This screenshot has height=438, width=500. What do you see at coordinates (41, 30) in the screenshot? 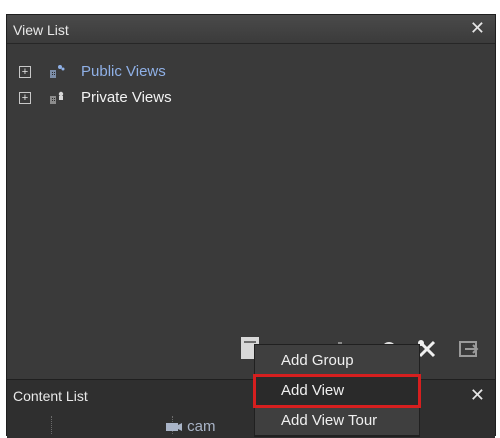
I see `view-list-title: View List` at bounding box center [41, 30].